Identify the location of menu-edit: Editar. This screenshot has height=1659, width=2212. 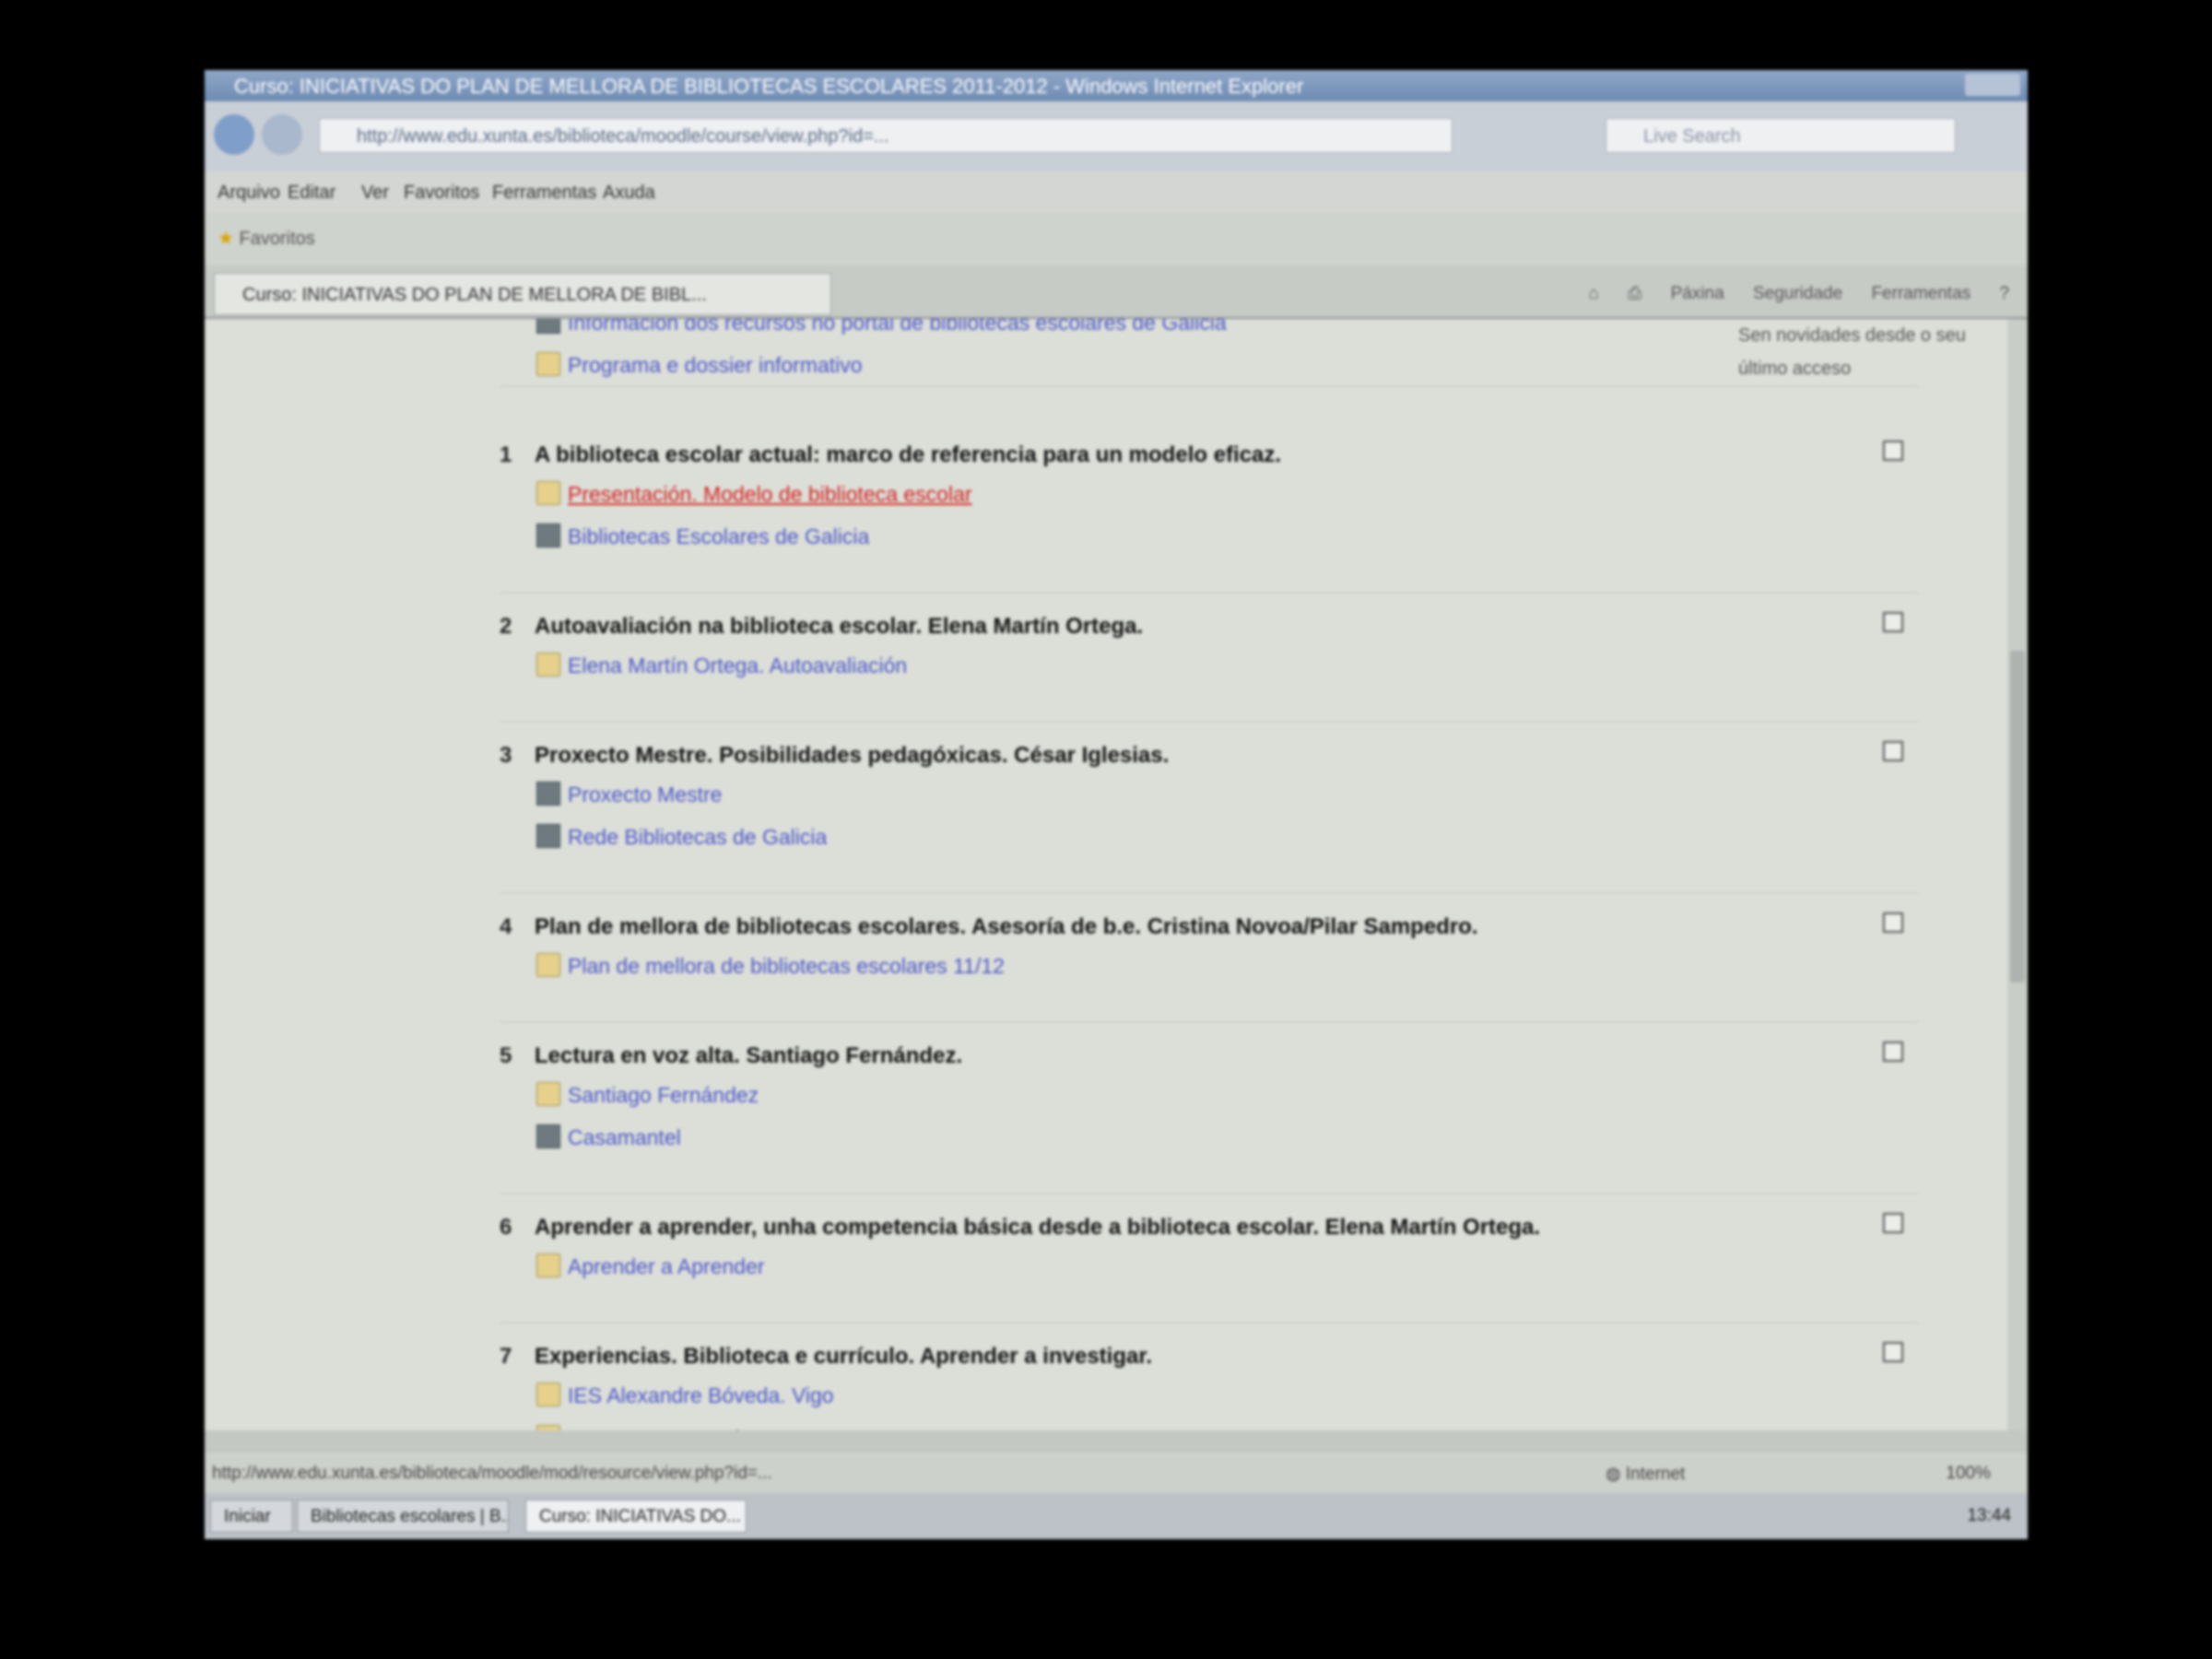
(311, 193).